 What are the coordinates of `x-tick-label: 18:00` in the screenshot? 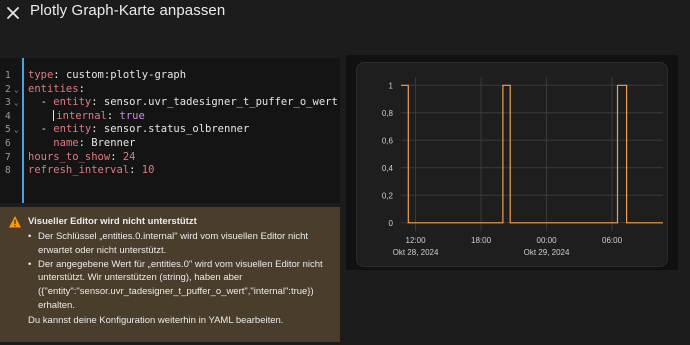 It's located at (481, 240).